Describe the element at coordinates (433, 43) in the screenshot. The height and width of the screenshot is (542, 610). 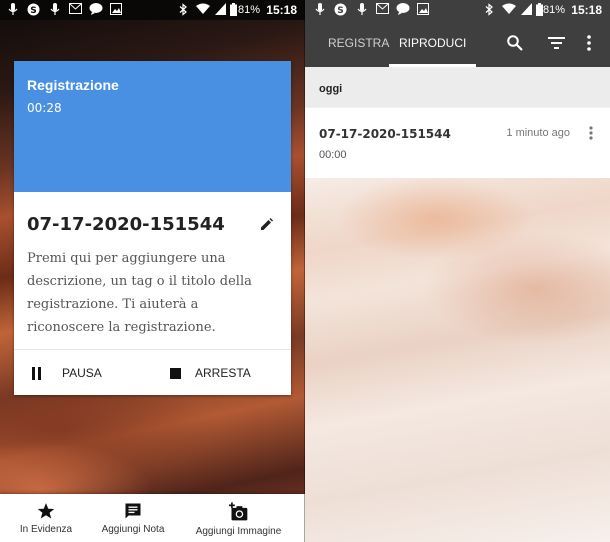
I see `tab-riproduci: RIPRODUCI` at that location.